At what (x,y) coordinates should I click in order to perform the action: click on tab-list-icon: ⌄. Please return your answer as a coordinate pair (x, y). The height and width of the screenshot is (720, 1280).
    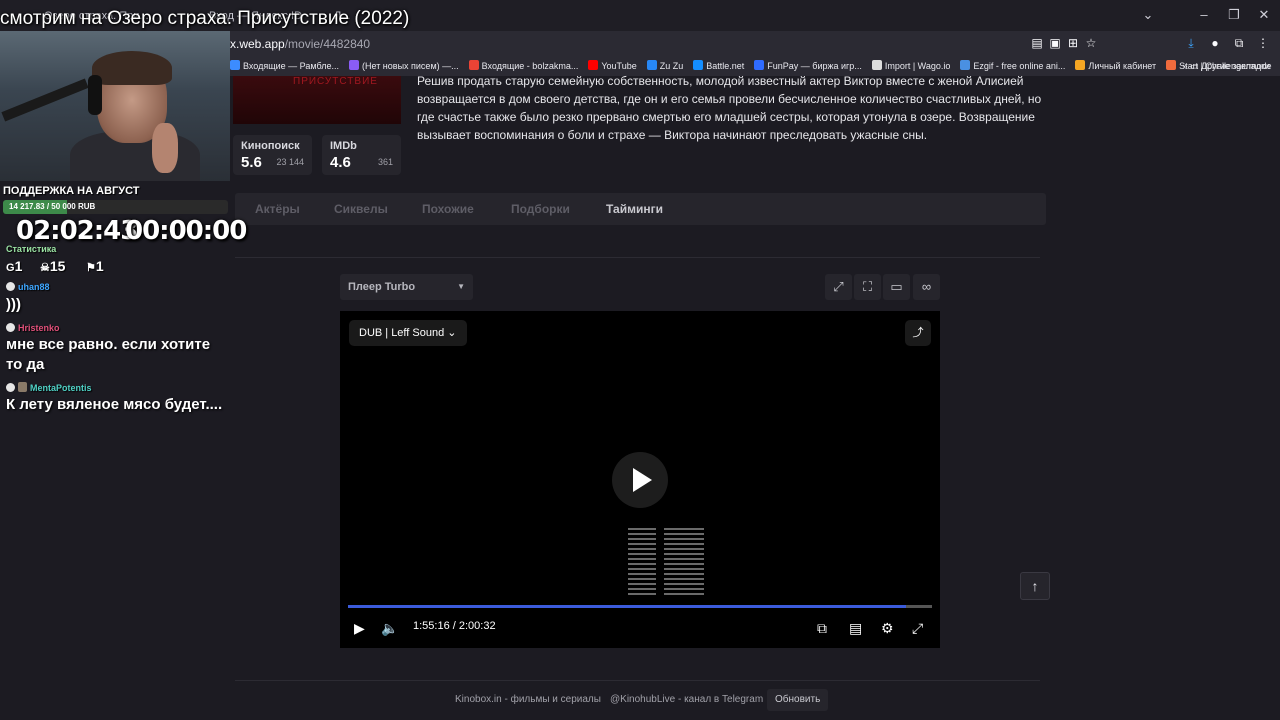
    Looking at the image, I should click on (1148, 15).